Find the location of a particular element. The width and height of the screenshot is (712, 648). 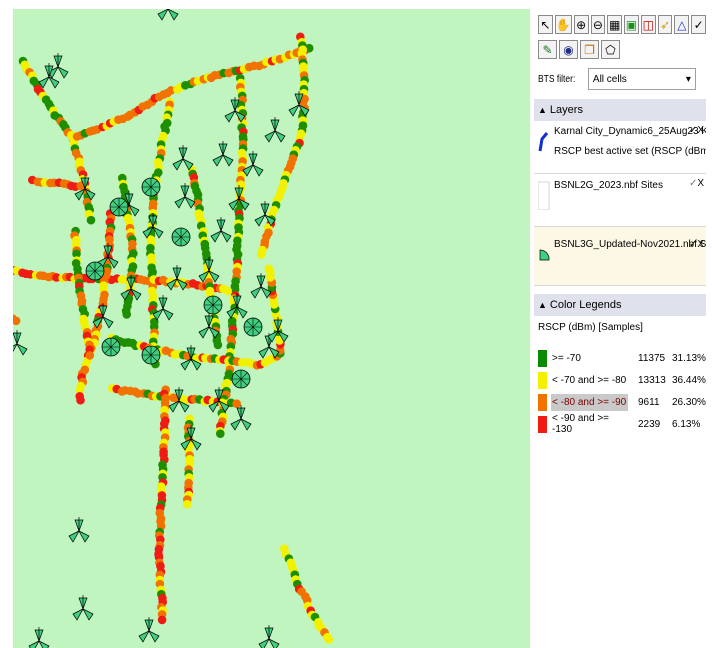

legend-header: ▲ Color Legends is located at coordinates (620, 305).